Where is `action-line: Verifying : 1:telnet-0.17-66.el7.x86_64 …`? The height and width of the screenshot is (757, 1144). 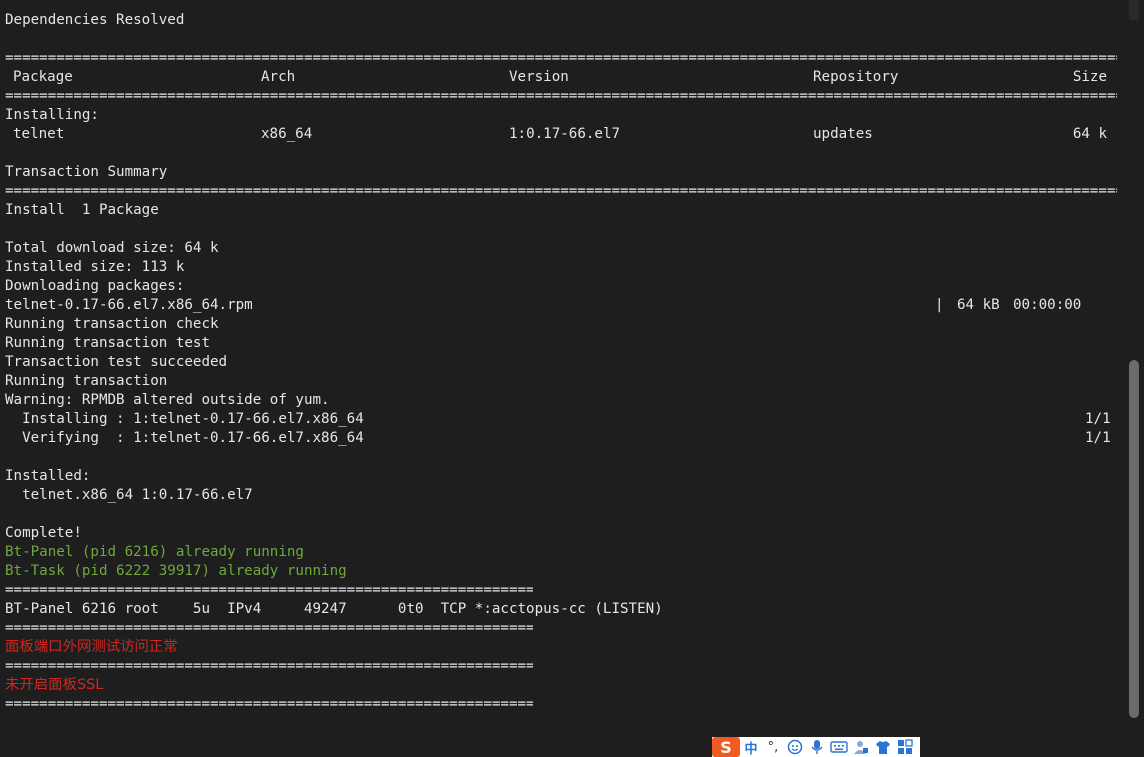 action-line: Verifying : 1:telnet-0.17-66.el7.x86_64 … is located at coordinates (558, 438).